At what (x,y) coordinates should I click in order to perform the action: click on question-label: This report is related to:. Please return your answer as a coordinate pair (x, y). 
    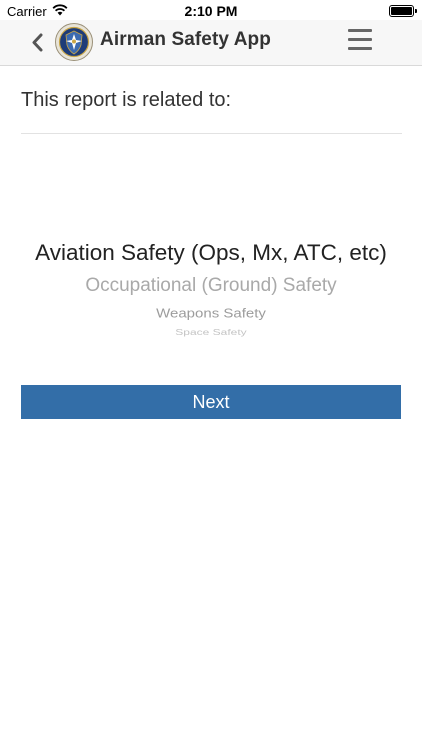
    Looking at the image, I should click on (126, 100).